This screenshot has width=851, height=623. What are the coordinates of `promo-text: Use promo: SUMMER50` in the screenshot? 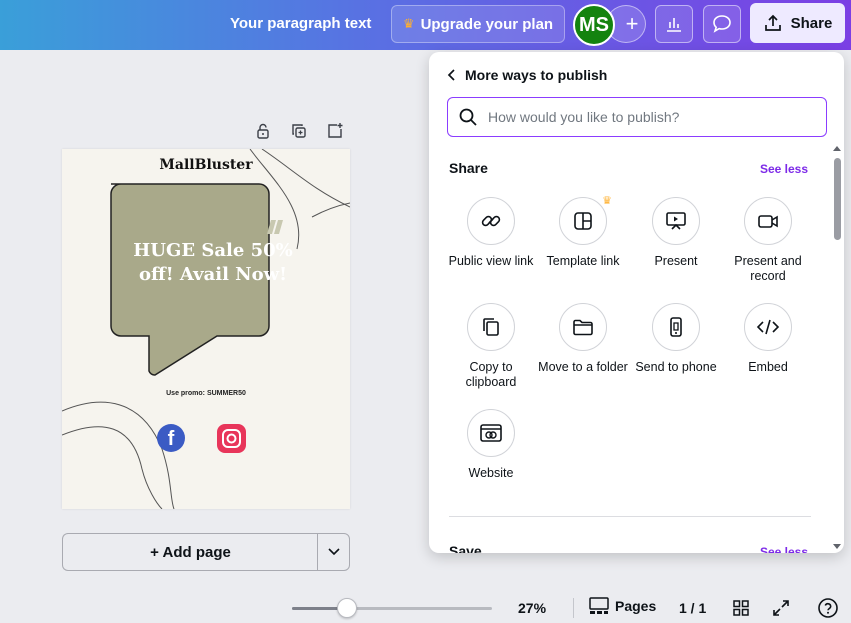 It's located at (206, 393).